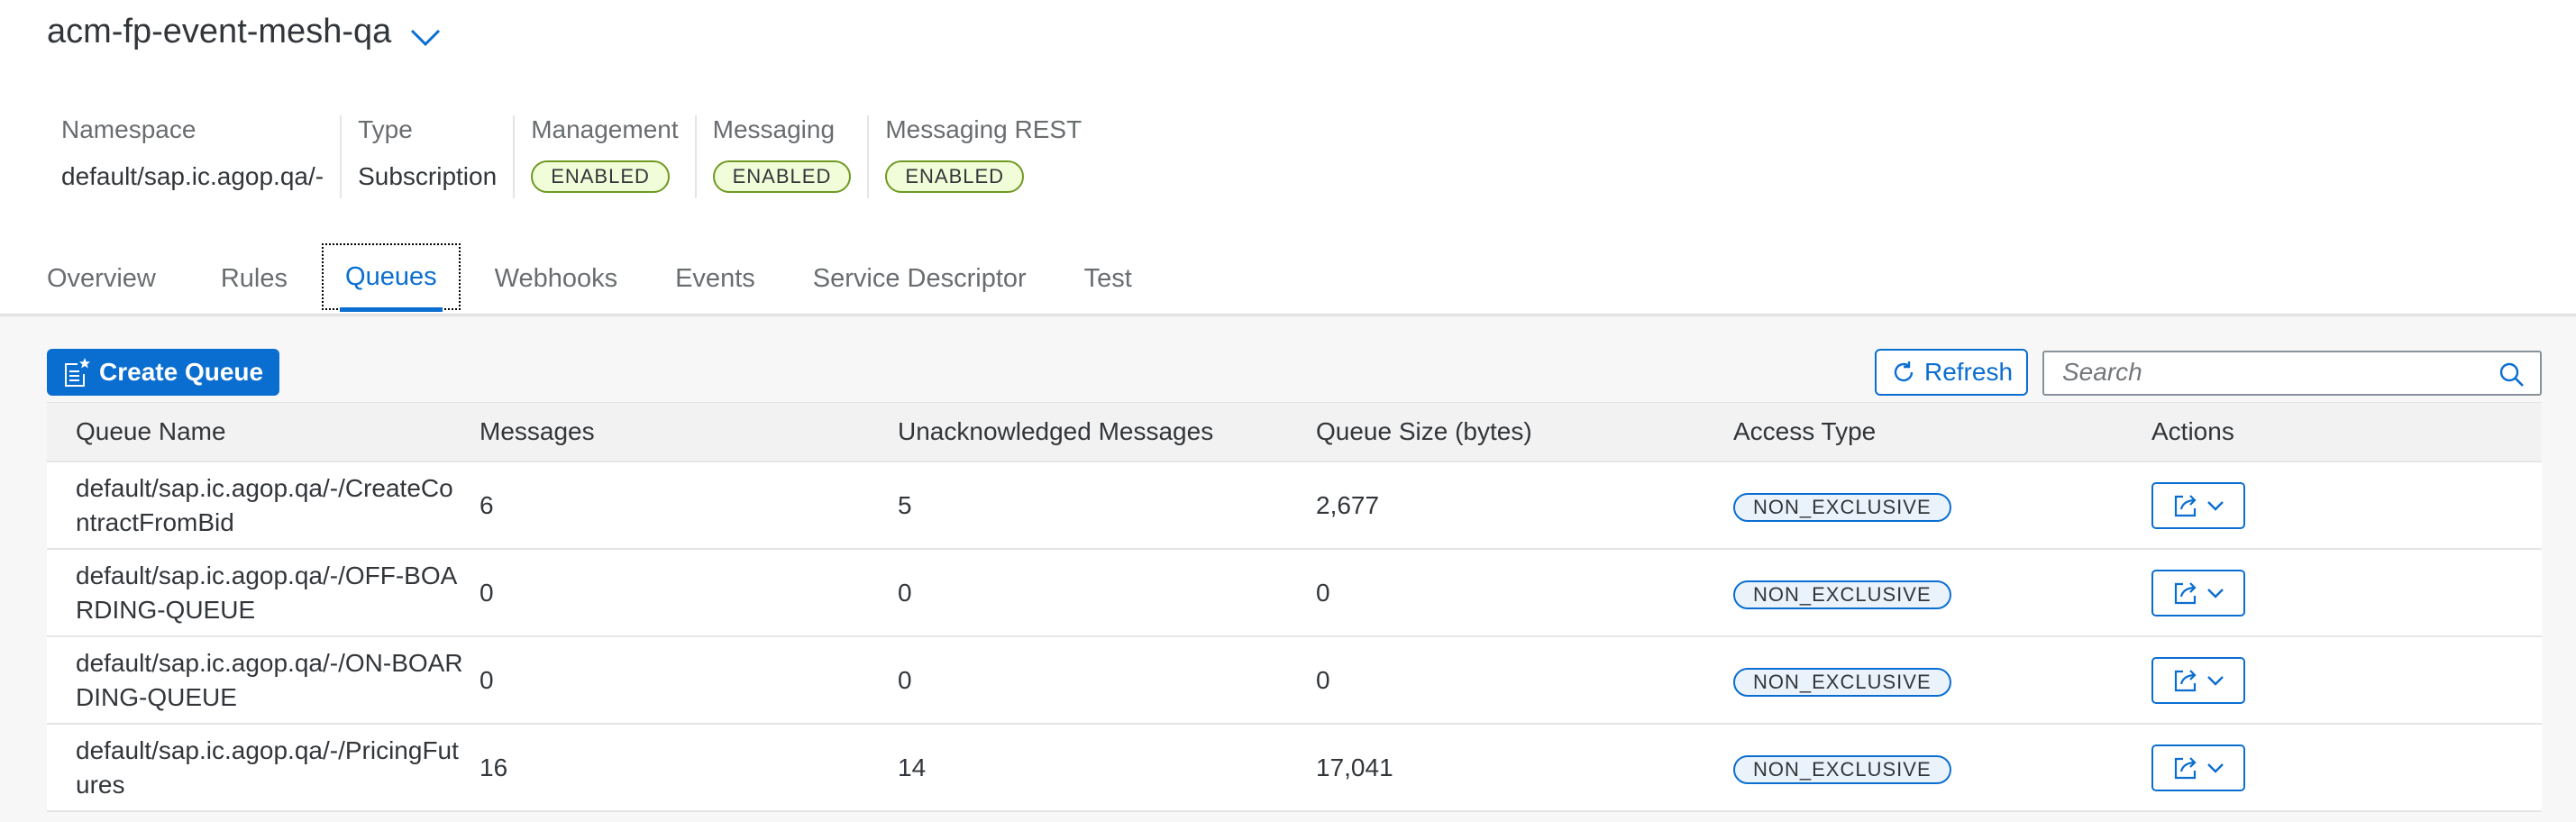 Image resolution: width=2576 pixels, height=822 pixels. What do you see at coordinates (905, 504) in the screenshot?
I see `unacked-count: 5` at bounding box center [905, 504].